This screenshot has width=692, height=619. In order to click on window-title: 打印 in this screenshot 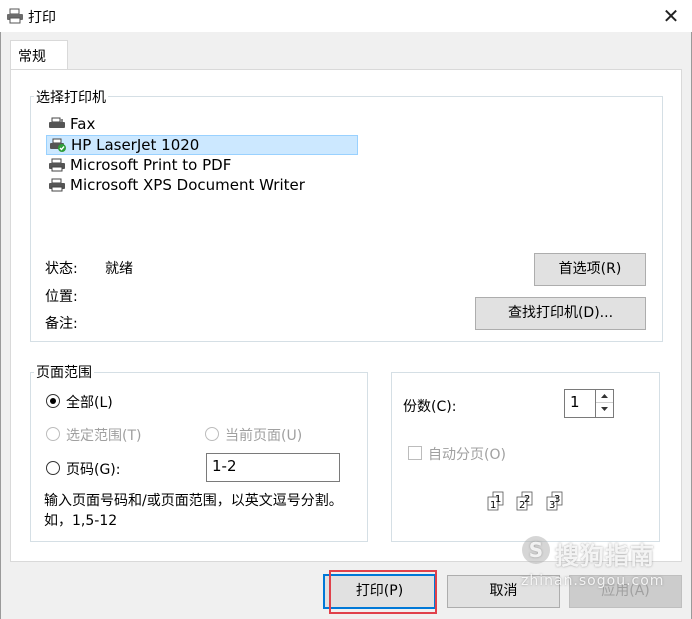, I will do `click(42, 18)`.